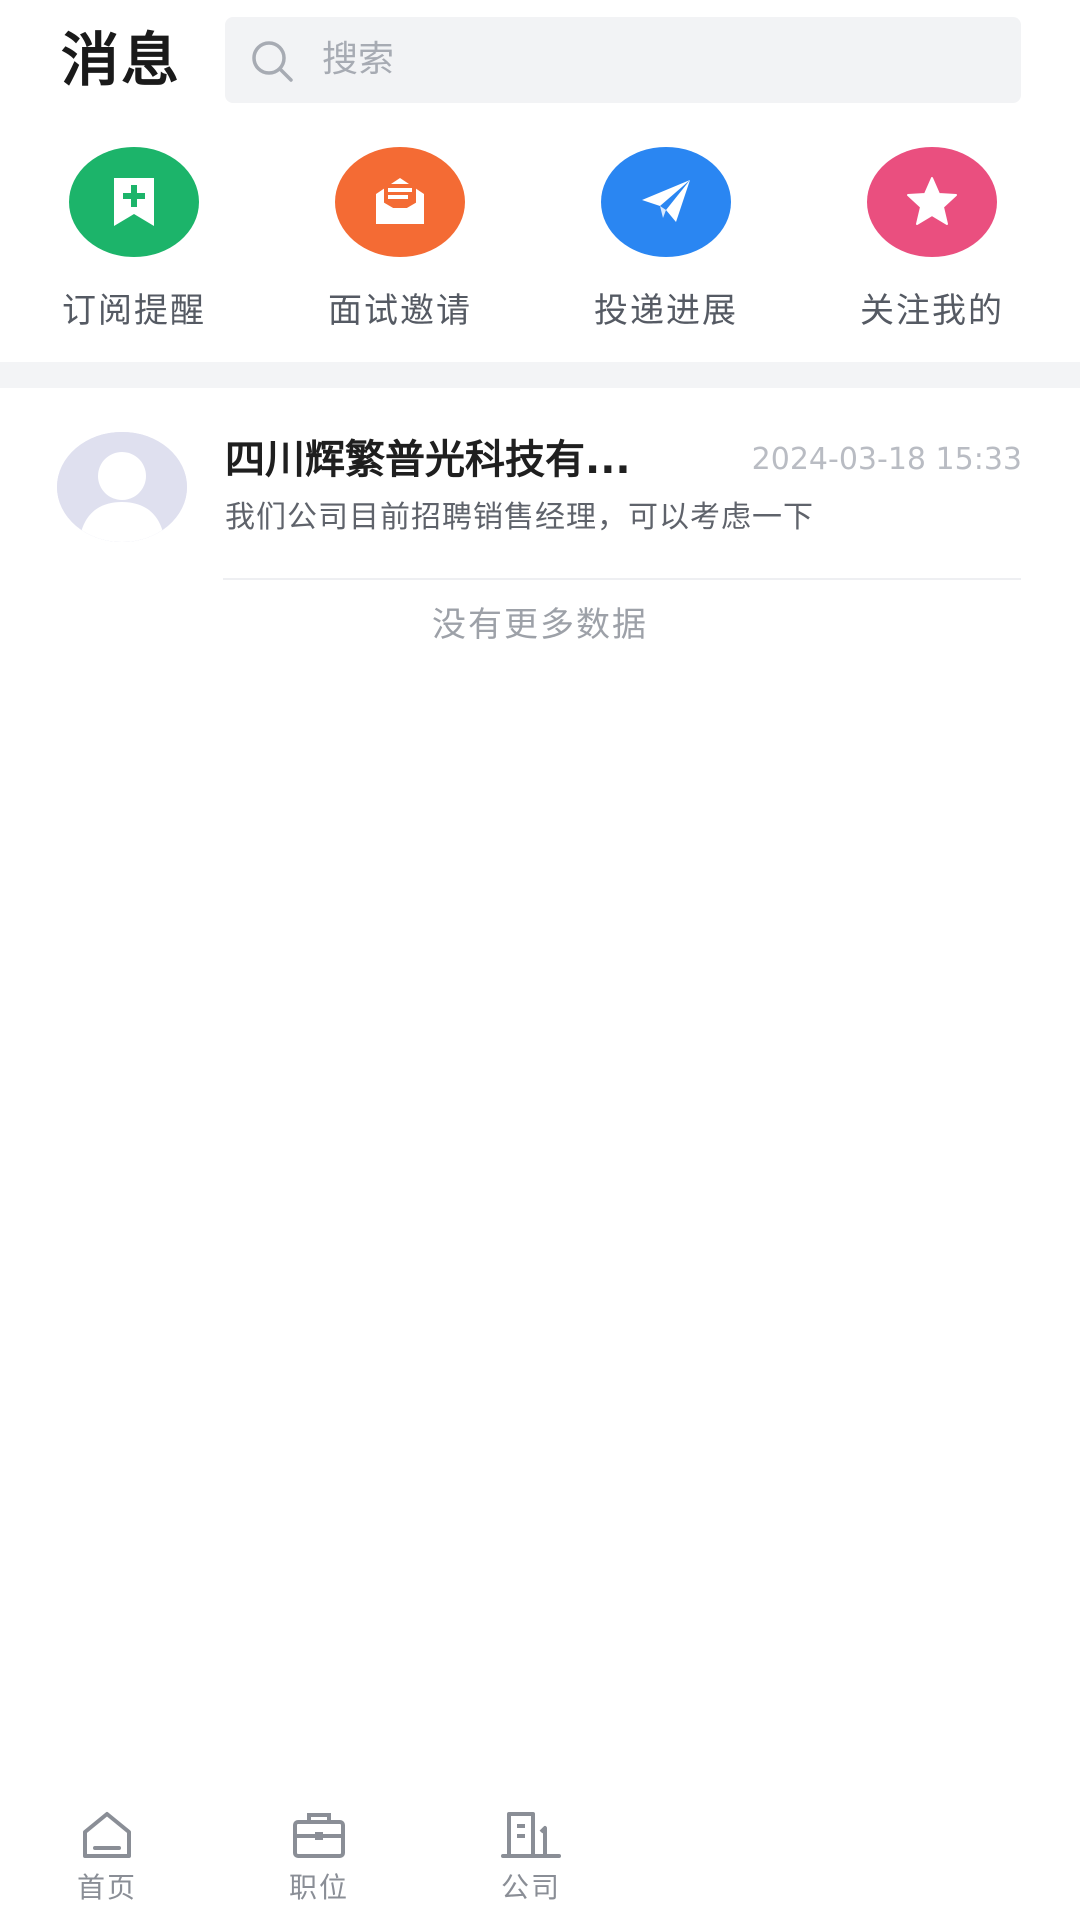  What do you see at coordinates (318, 1887) in the screenshot?
I see `tab-label: 职位` at bounding box center [318, 1887].